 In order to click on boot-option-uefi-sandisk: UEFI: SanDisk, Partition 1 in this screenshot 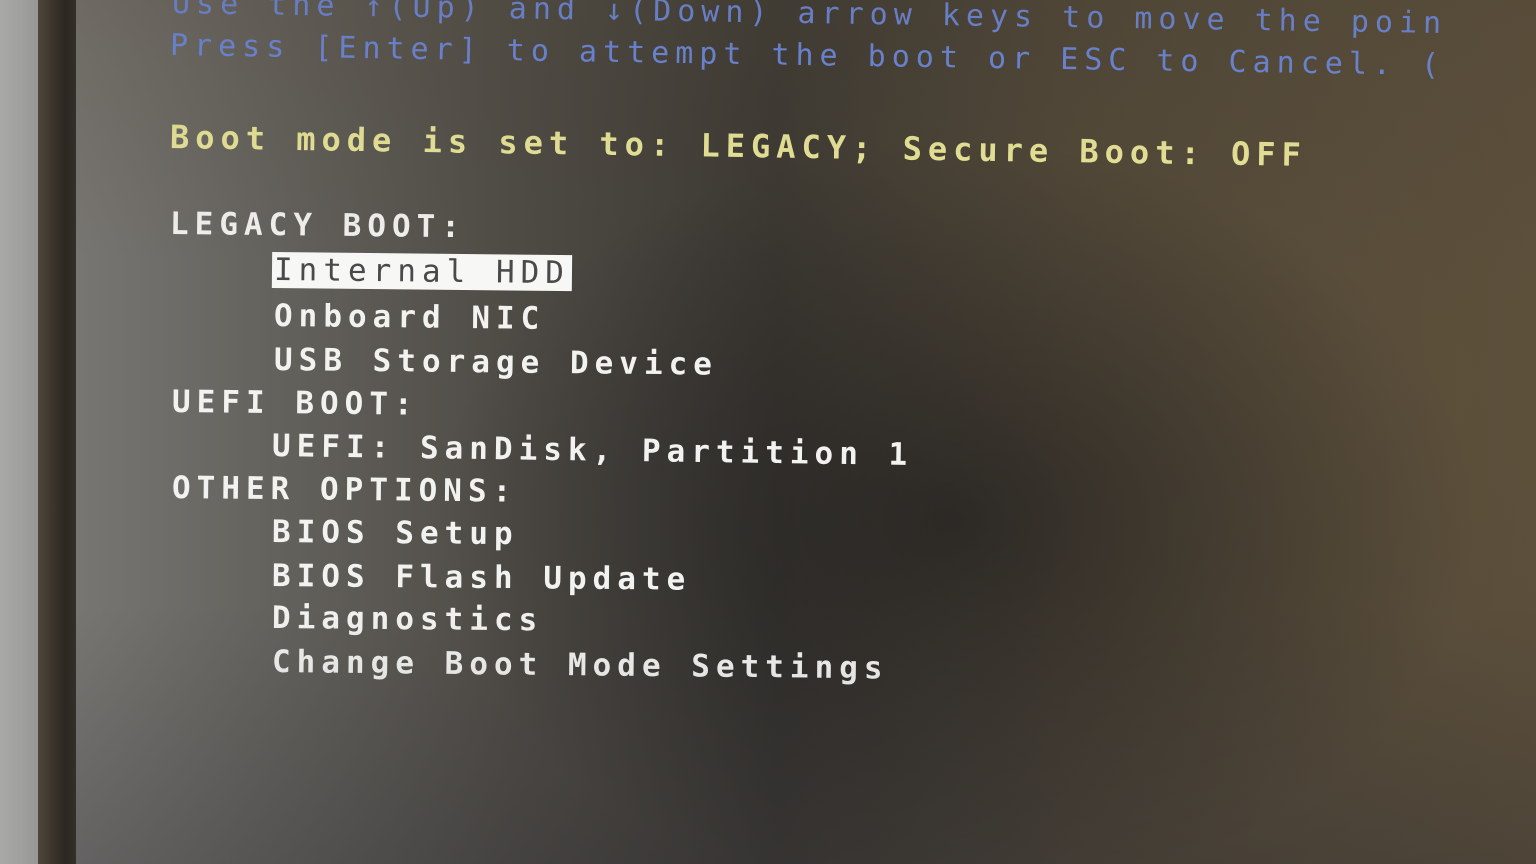, I will do `click(593, 450)`.